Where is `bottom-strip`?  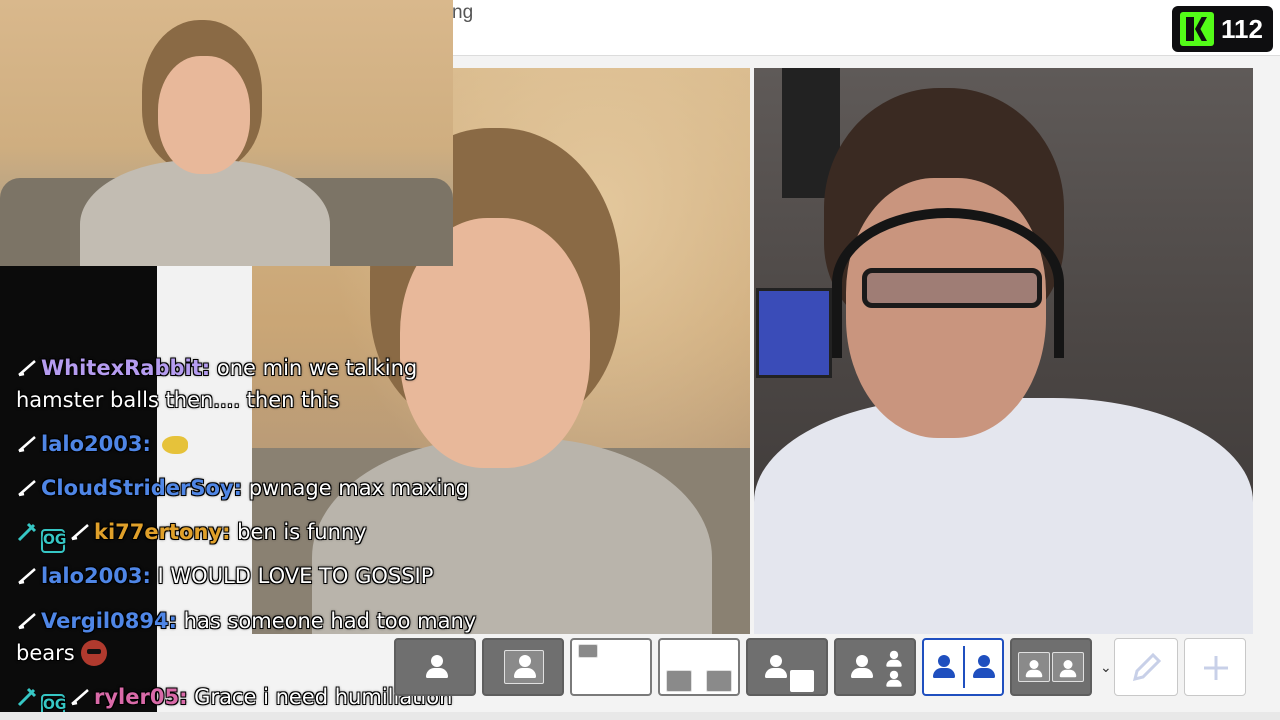 bottom-strip is located at coordinates (640, 716).